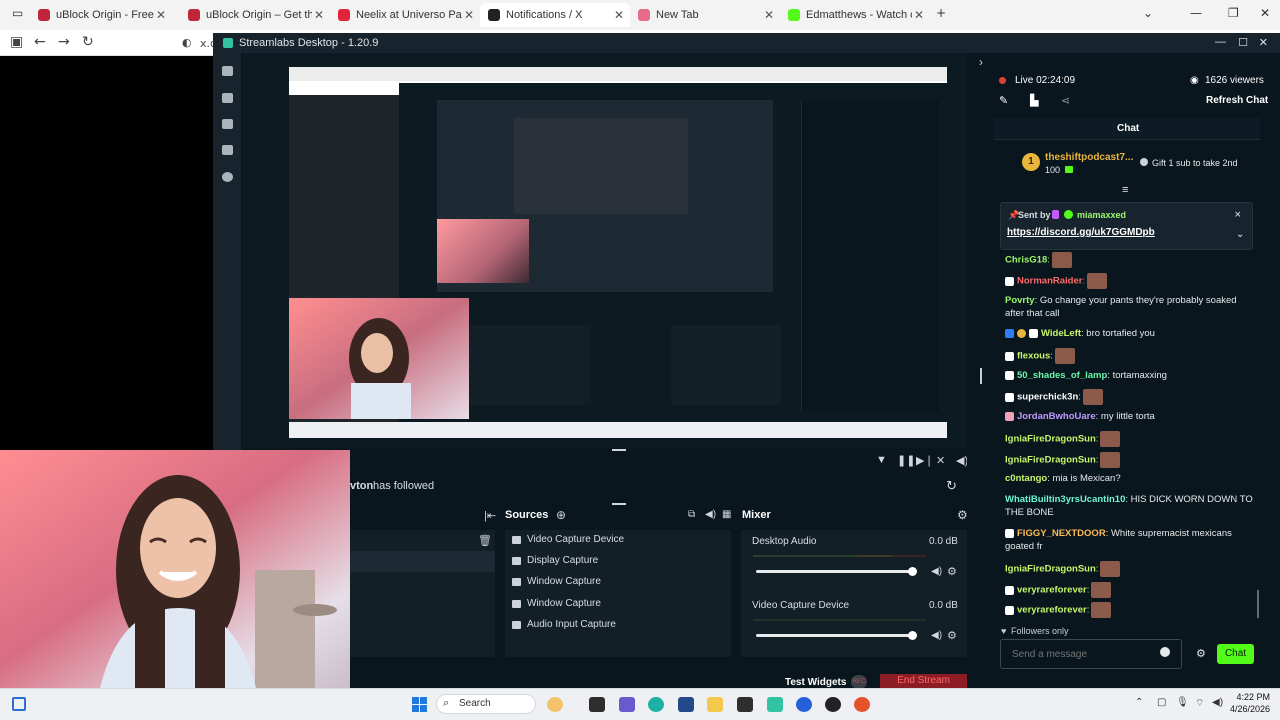 This screenshot has height=720, width=1280. I want to click on highlighter-icon, so click(227, 150).